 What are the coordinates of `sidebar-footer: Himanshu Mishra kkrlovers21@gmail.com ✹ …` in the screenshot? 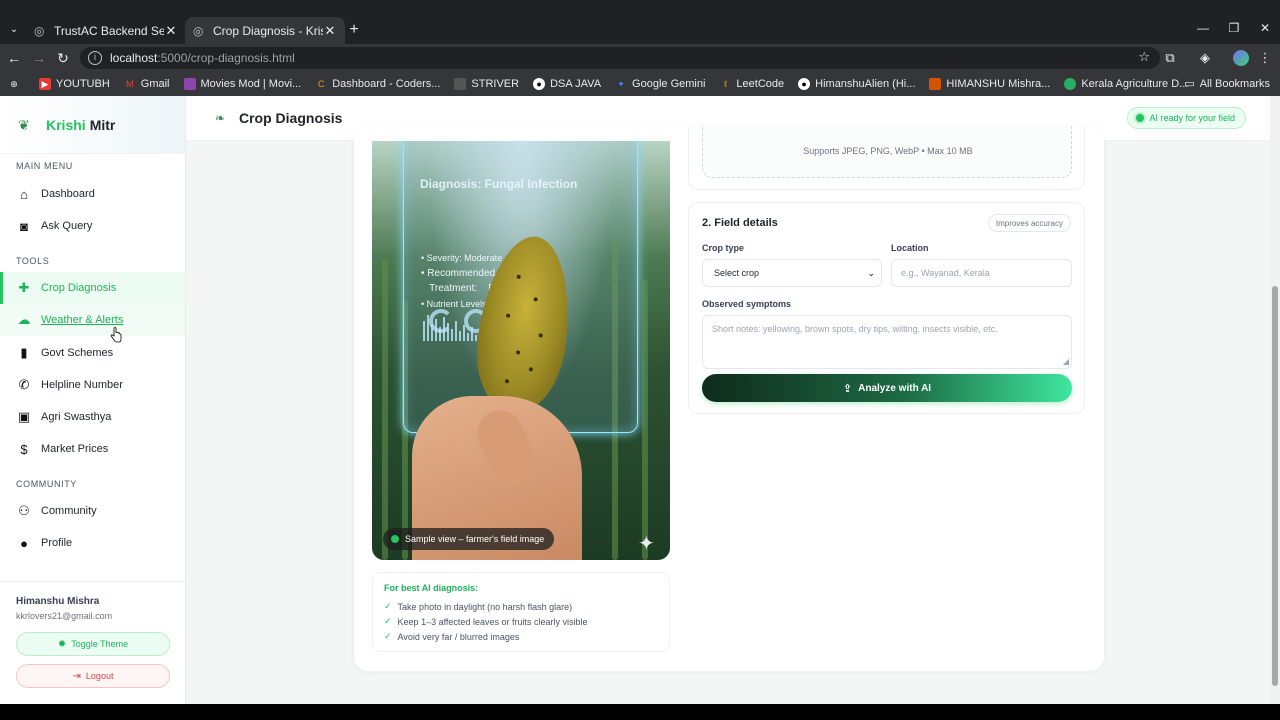 It's located at (92, 642).